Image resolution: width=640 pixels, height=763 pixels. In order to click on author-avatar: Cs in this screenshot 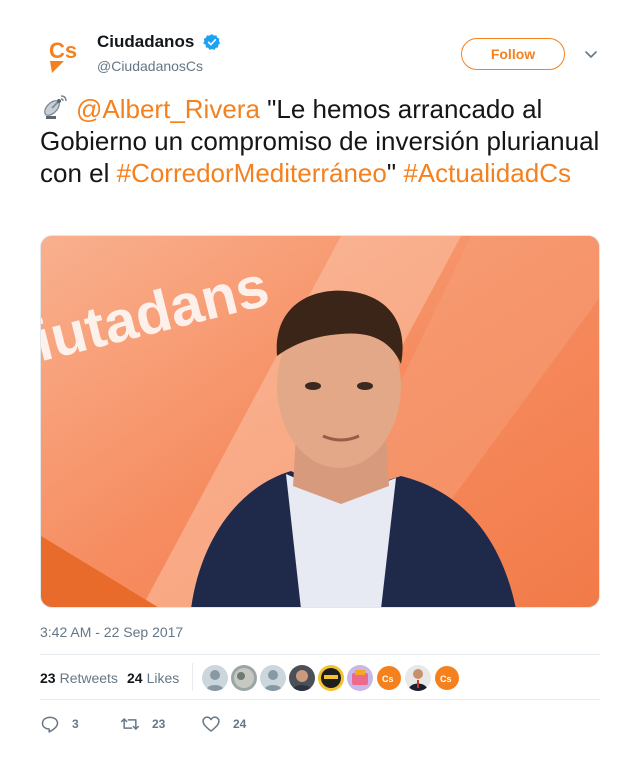, I will do `click(64, 54)`.